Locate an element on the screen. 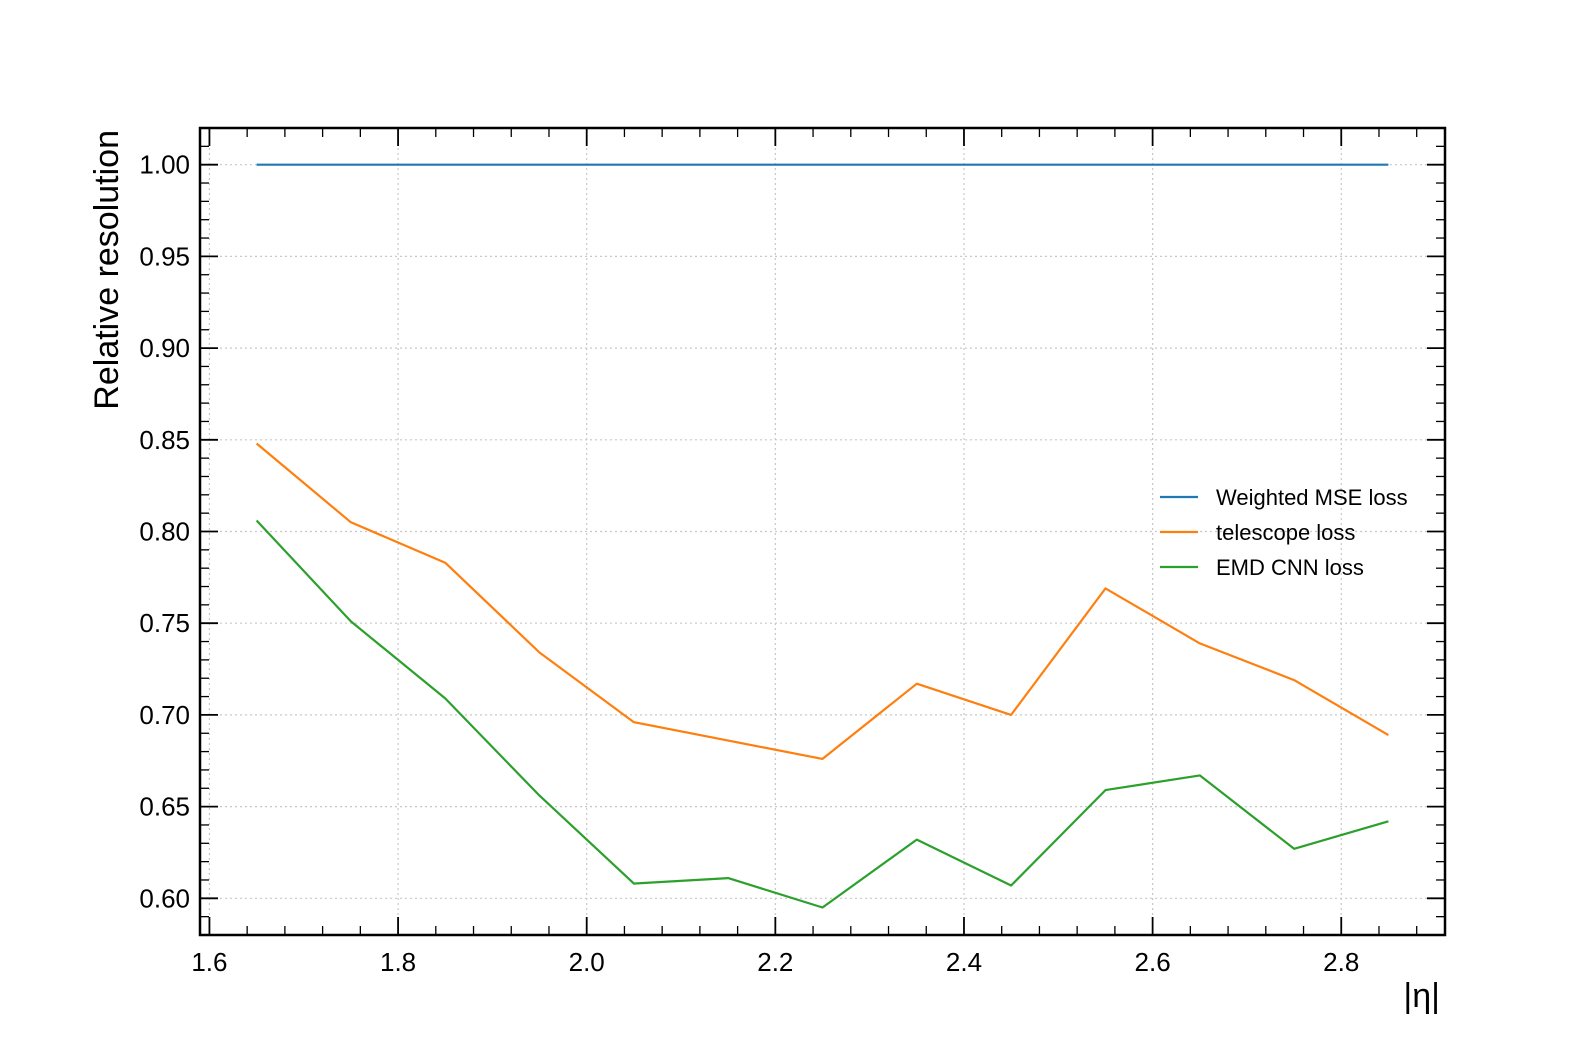  y-tick-label: 0.90 is located at coordinates (164, 348).